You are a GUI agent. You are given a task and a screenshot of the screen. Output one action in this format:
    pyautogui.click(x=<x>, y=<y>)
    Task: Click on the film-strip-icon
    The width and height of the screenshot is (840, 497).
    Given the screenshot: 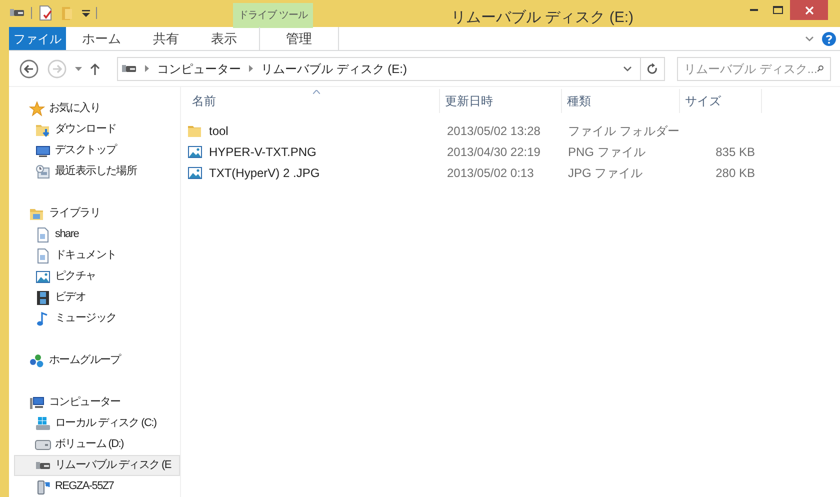 What is the action you would take?
    pyautogui.click(x=43, y=298)
    